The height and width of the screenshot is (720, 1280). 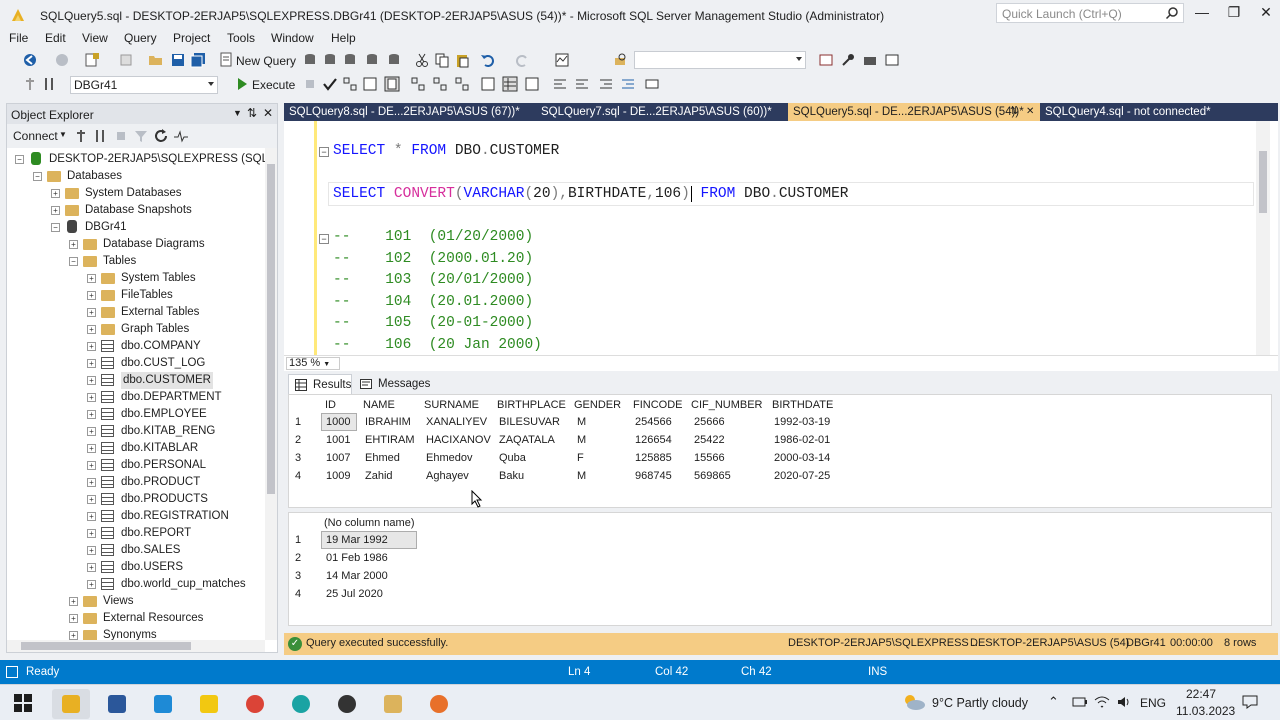 What do you see at coordinates (661, 112) in the screenshot?
I see `tab-sqlquery7: SQLQuery7.sql - DE...2ERJAP5\ASUS (60))*` at bounding box center [661, 112].